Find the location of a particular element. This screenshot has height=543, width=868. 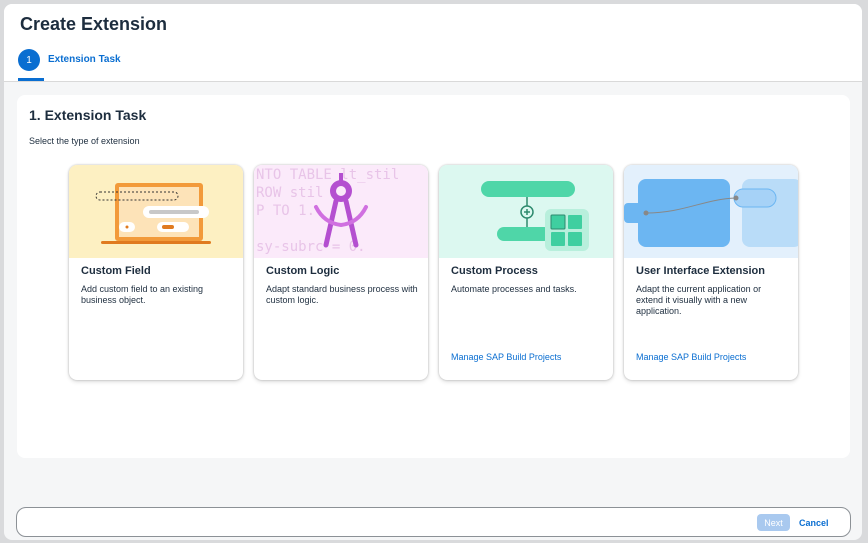

step-label: Extension Task is located at coordinates (84, 59).